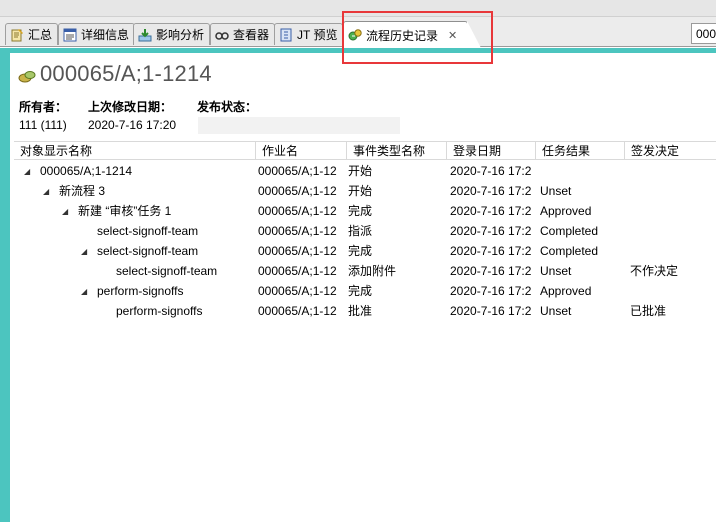  I want to click on event-type-cell: 添加附件, so click(372, 271).